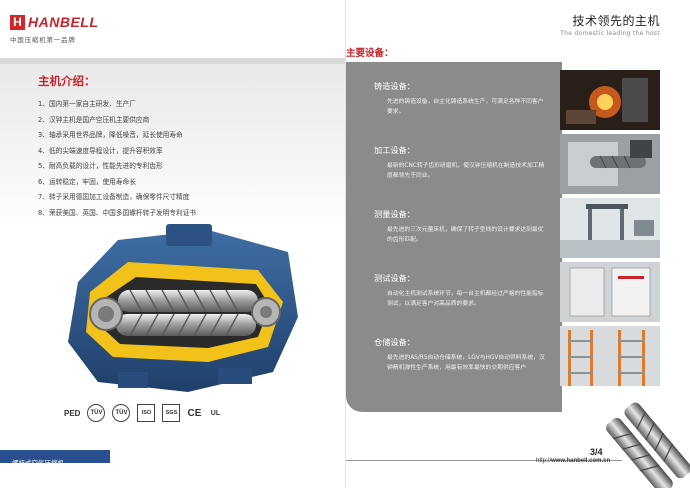 The image size is (690, 488). I want to click on ped-cert-icon: PED, so click(72, 413).